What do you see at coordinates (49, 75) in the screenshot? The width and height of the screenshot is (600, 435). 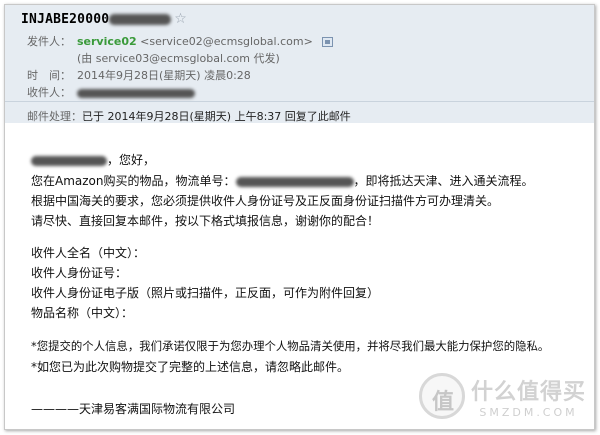 I see `time-label: 时 间：` at bounding box center [49, 75].